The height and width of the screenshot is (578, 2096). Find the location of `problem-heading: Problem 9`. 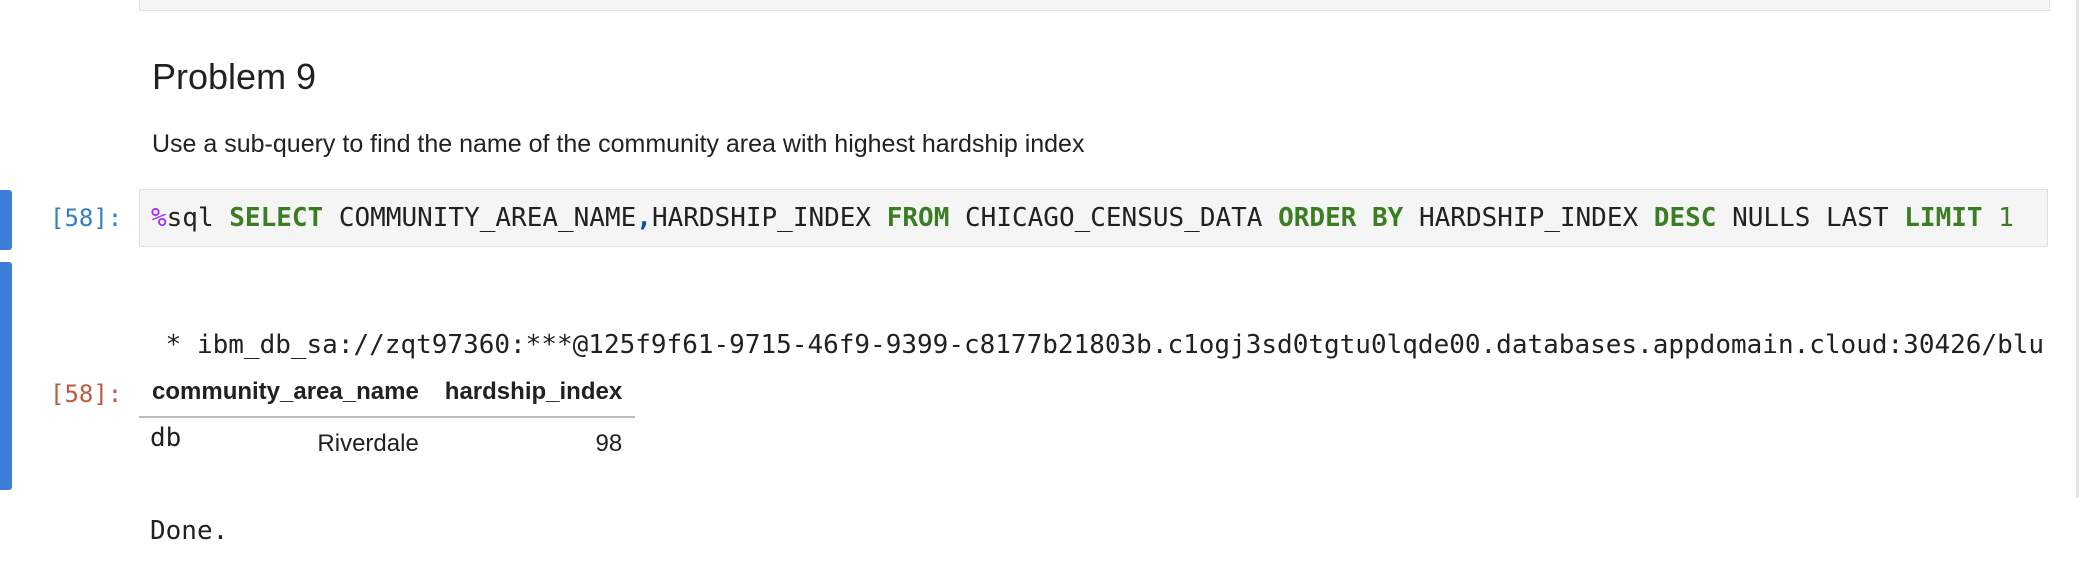

problem-heading: Problem 9 is located at coordinates (234, 76).